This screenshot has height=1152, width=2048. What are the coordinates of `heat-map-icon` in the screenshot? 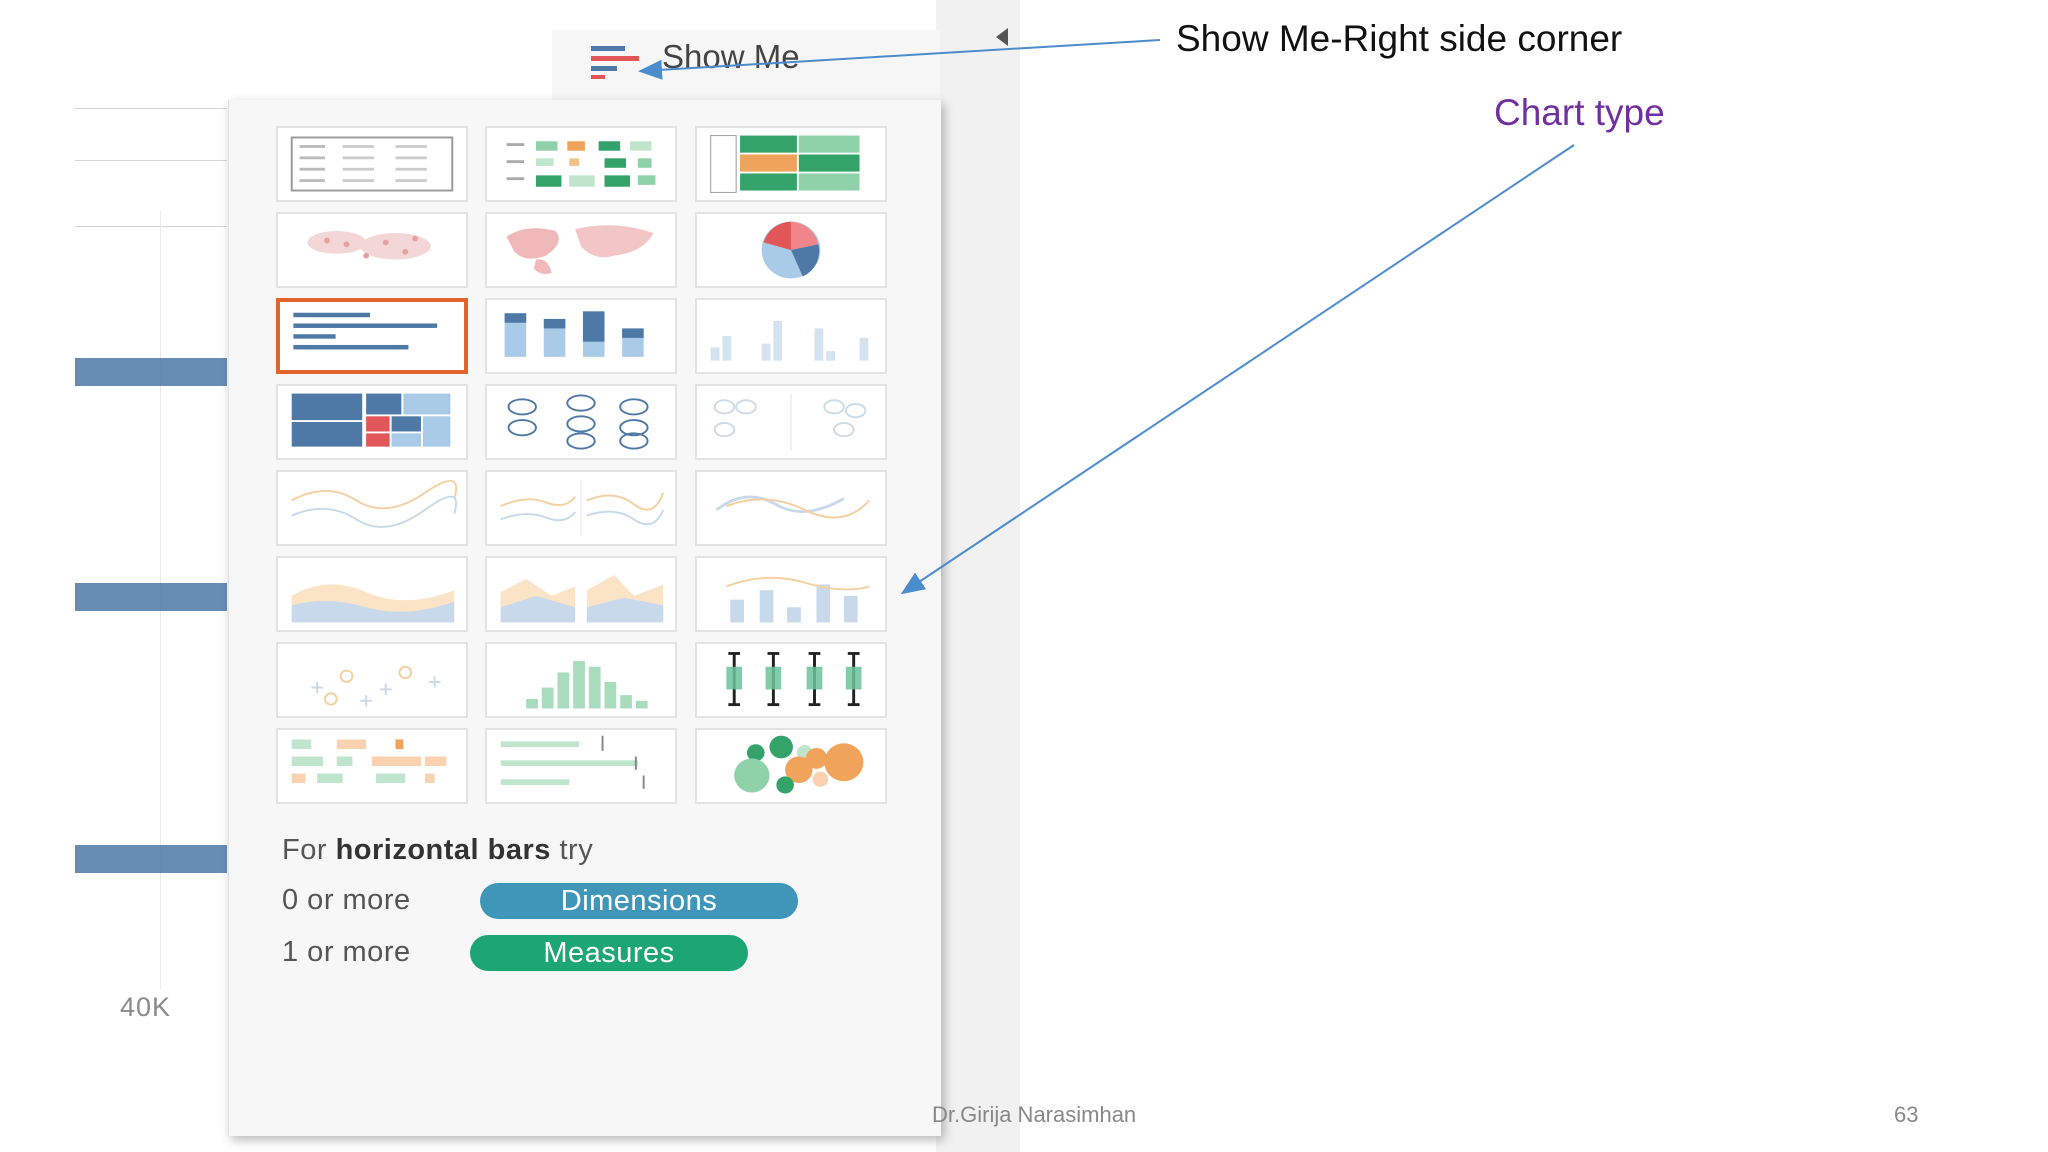 It's located at (581, 164).